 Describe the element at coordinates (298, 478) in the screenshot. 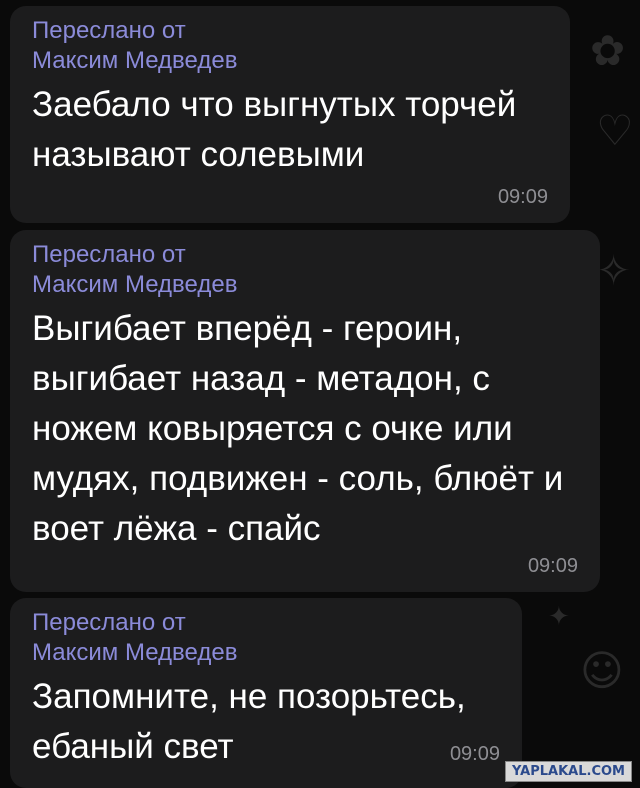

I see `message-line: мудях, подвижен - соль, блюёт и` at that location.